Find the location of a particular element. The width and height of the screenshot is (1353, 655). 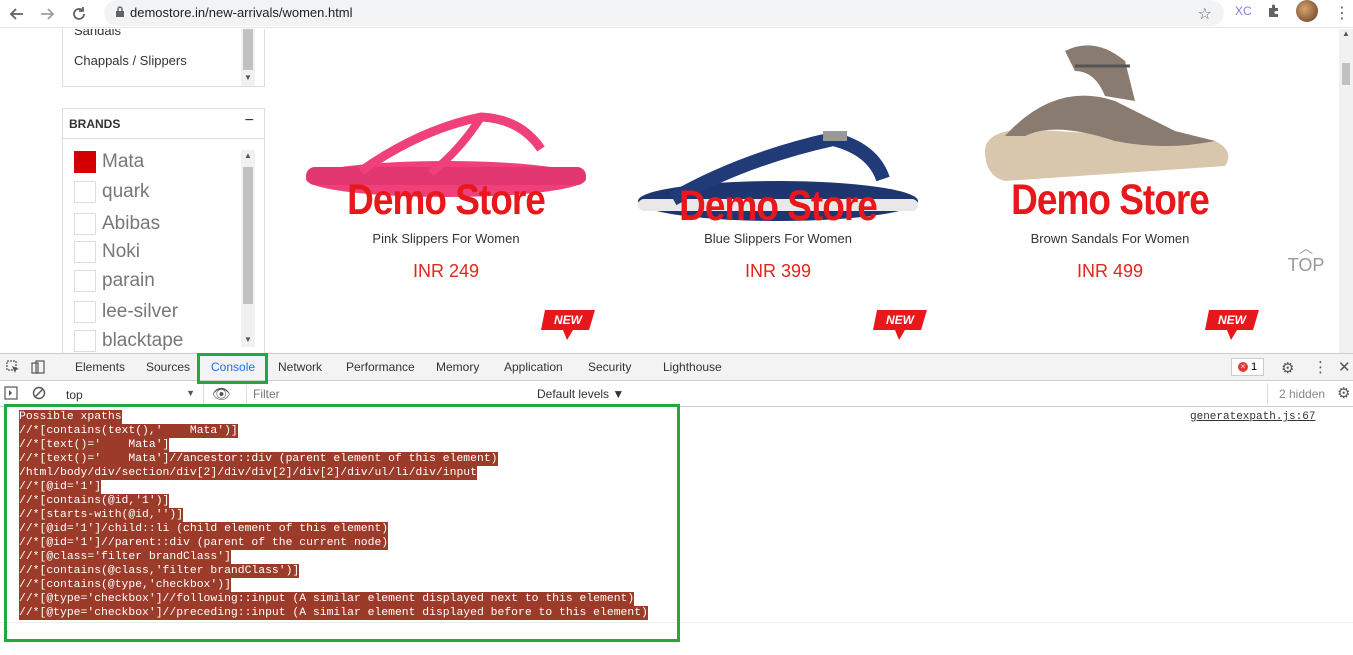

brand-option: blacktape is located at coordinates (128, 341).